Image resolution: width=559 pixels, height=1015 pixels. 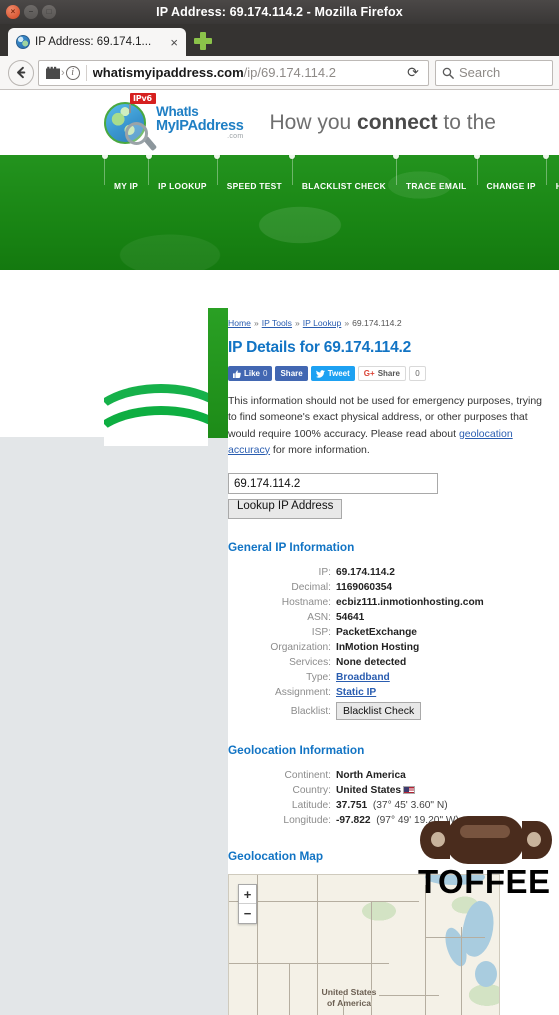 What do you see at coordinates (413, 72) in the screenshot?
I see `reload-icon: ⟳` at bounding box center [413, 72].